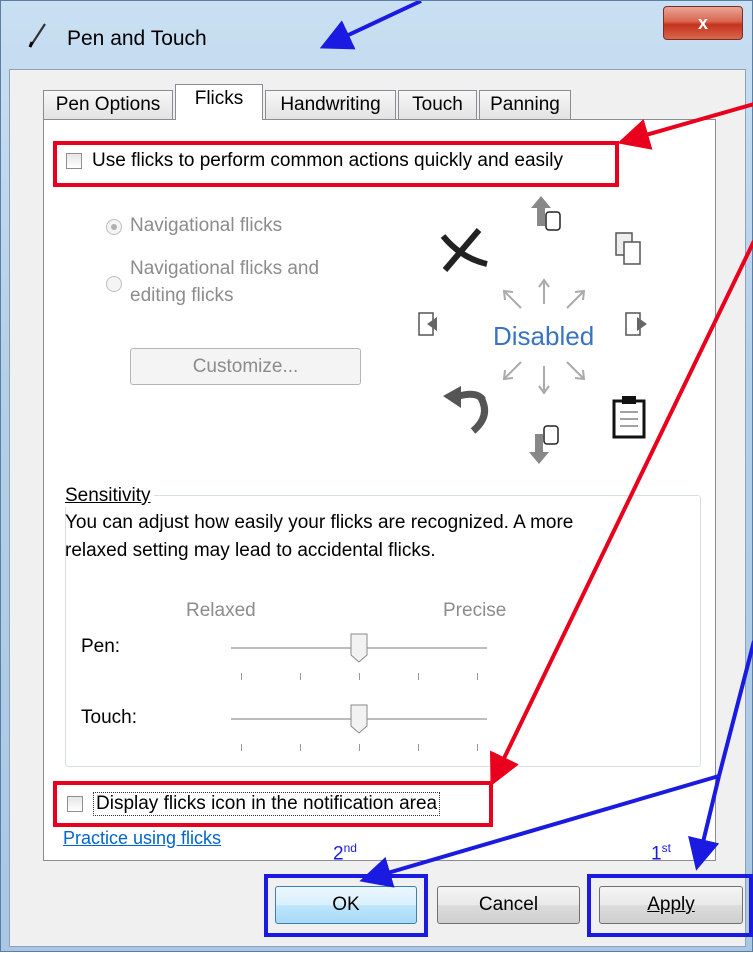 The width and height of the screenshot is (753, 953). Describe the element at coordinates (546, 213) in the screenshot. I see `drag-up-hand-icon` at that location.